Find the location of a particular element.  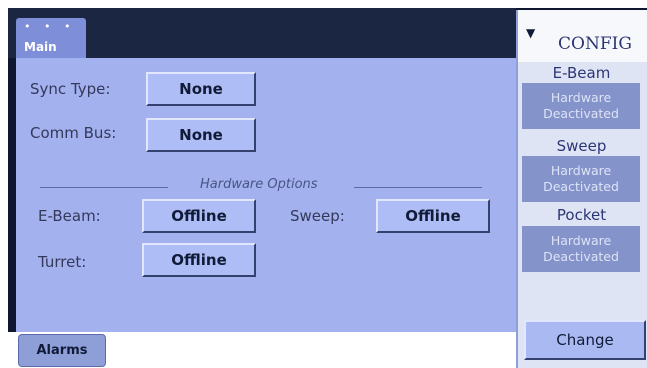

tab-main: • • • Main is located at coordinates (51, 38).